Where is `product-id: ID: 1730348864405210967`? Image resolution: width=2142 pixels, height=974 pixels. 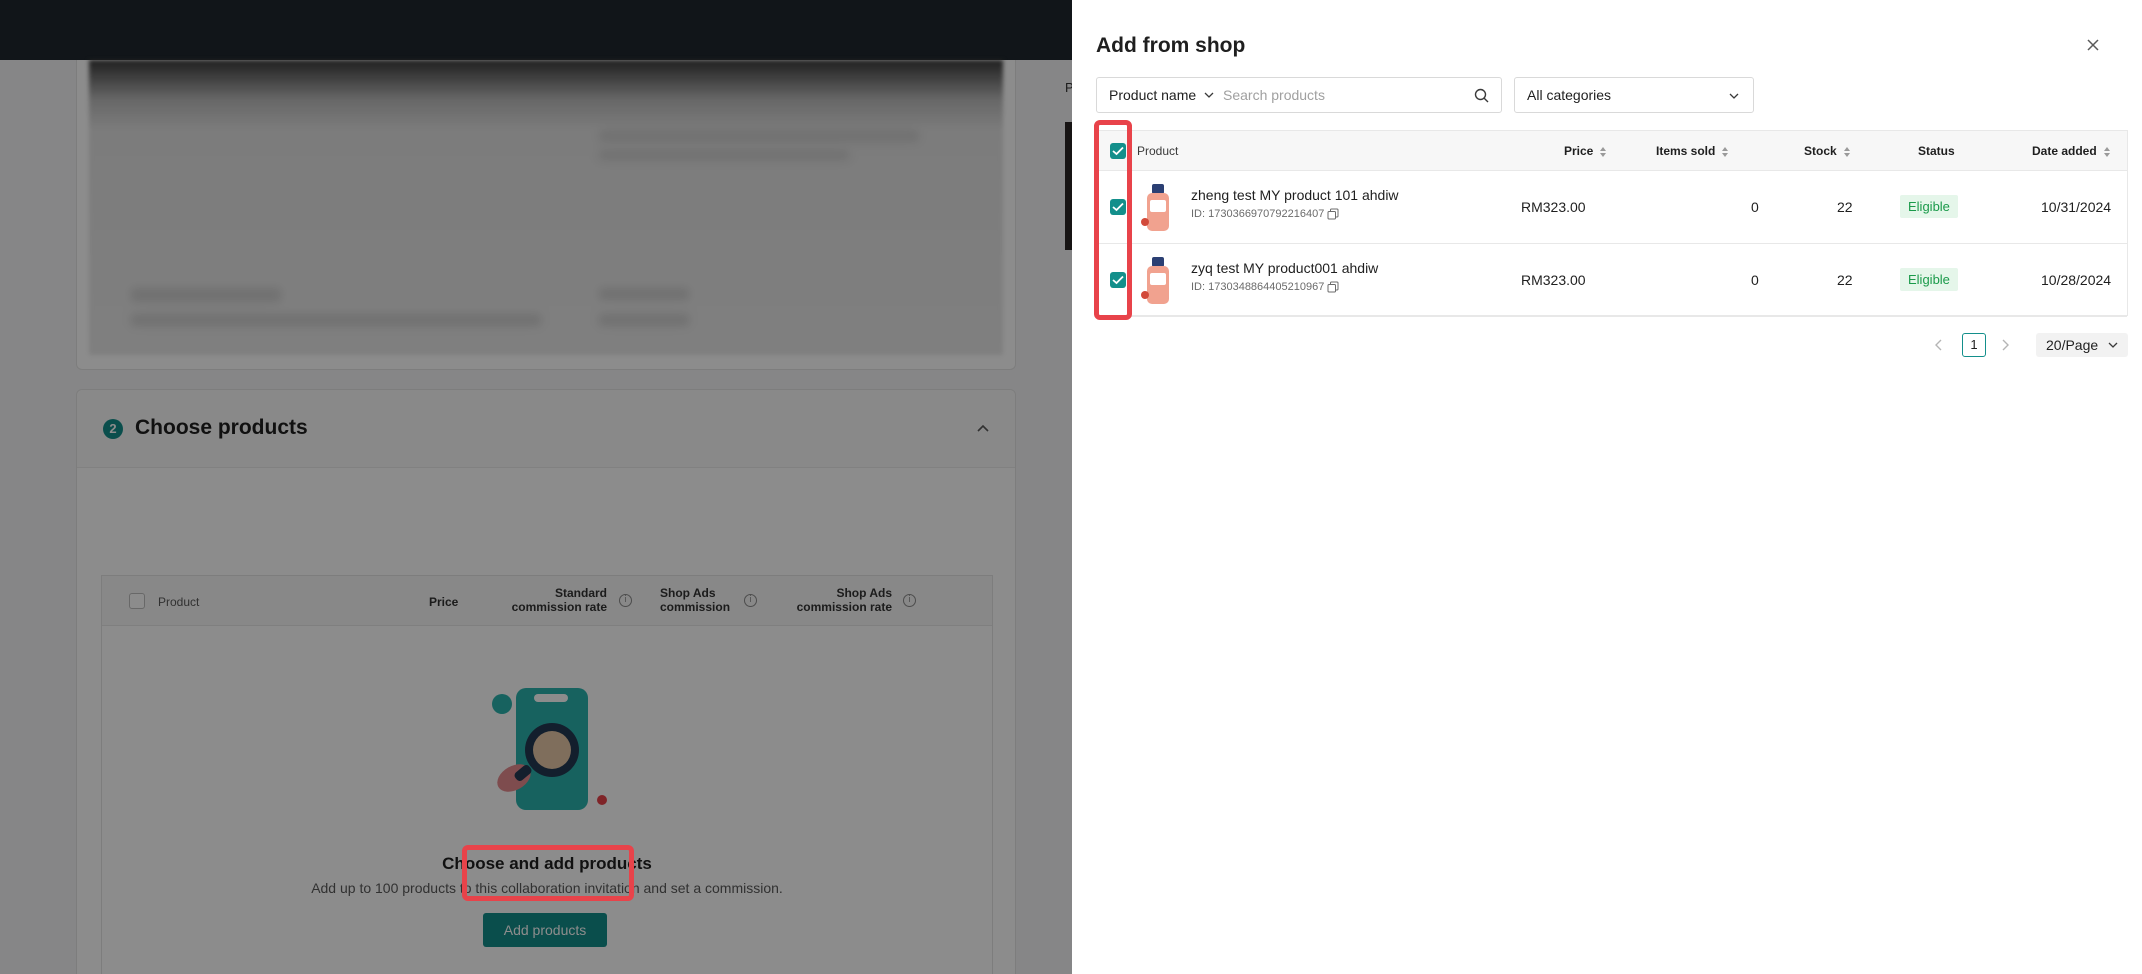 product-id: ID: 1730348864405210967 is located at coordinates (1265, 287).